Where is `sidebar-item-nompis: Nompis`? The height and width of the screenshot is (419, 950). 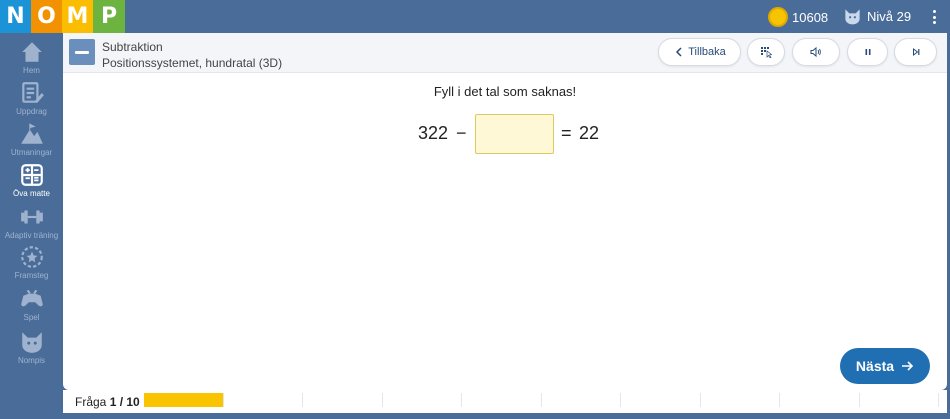 sidebar-item-nompis: Nompis is located at coordinates (31, 347).